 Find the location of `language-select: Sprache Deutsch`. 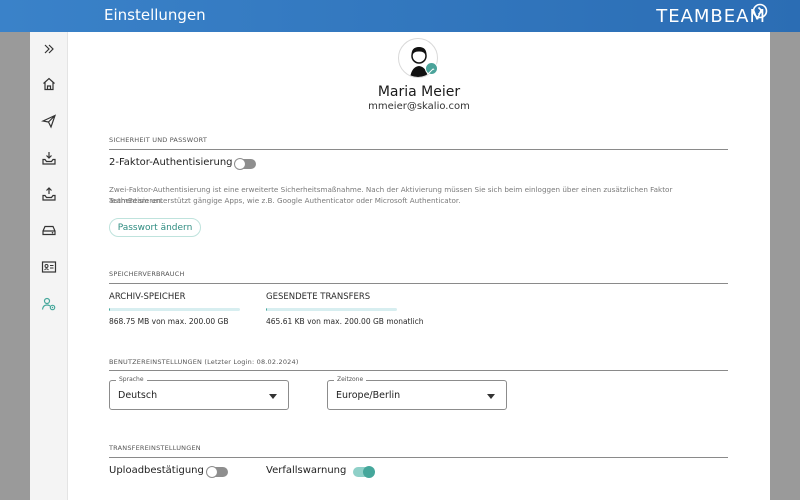

language-select: Sprache Deutsch is located at coordinates (199, 393).